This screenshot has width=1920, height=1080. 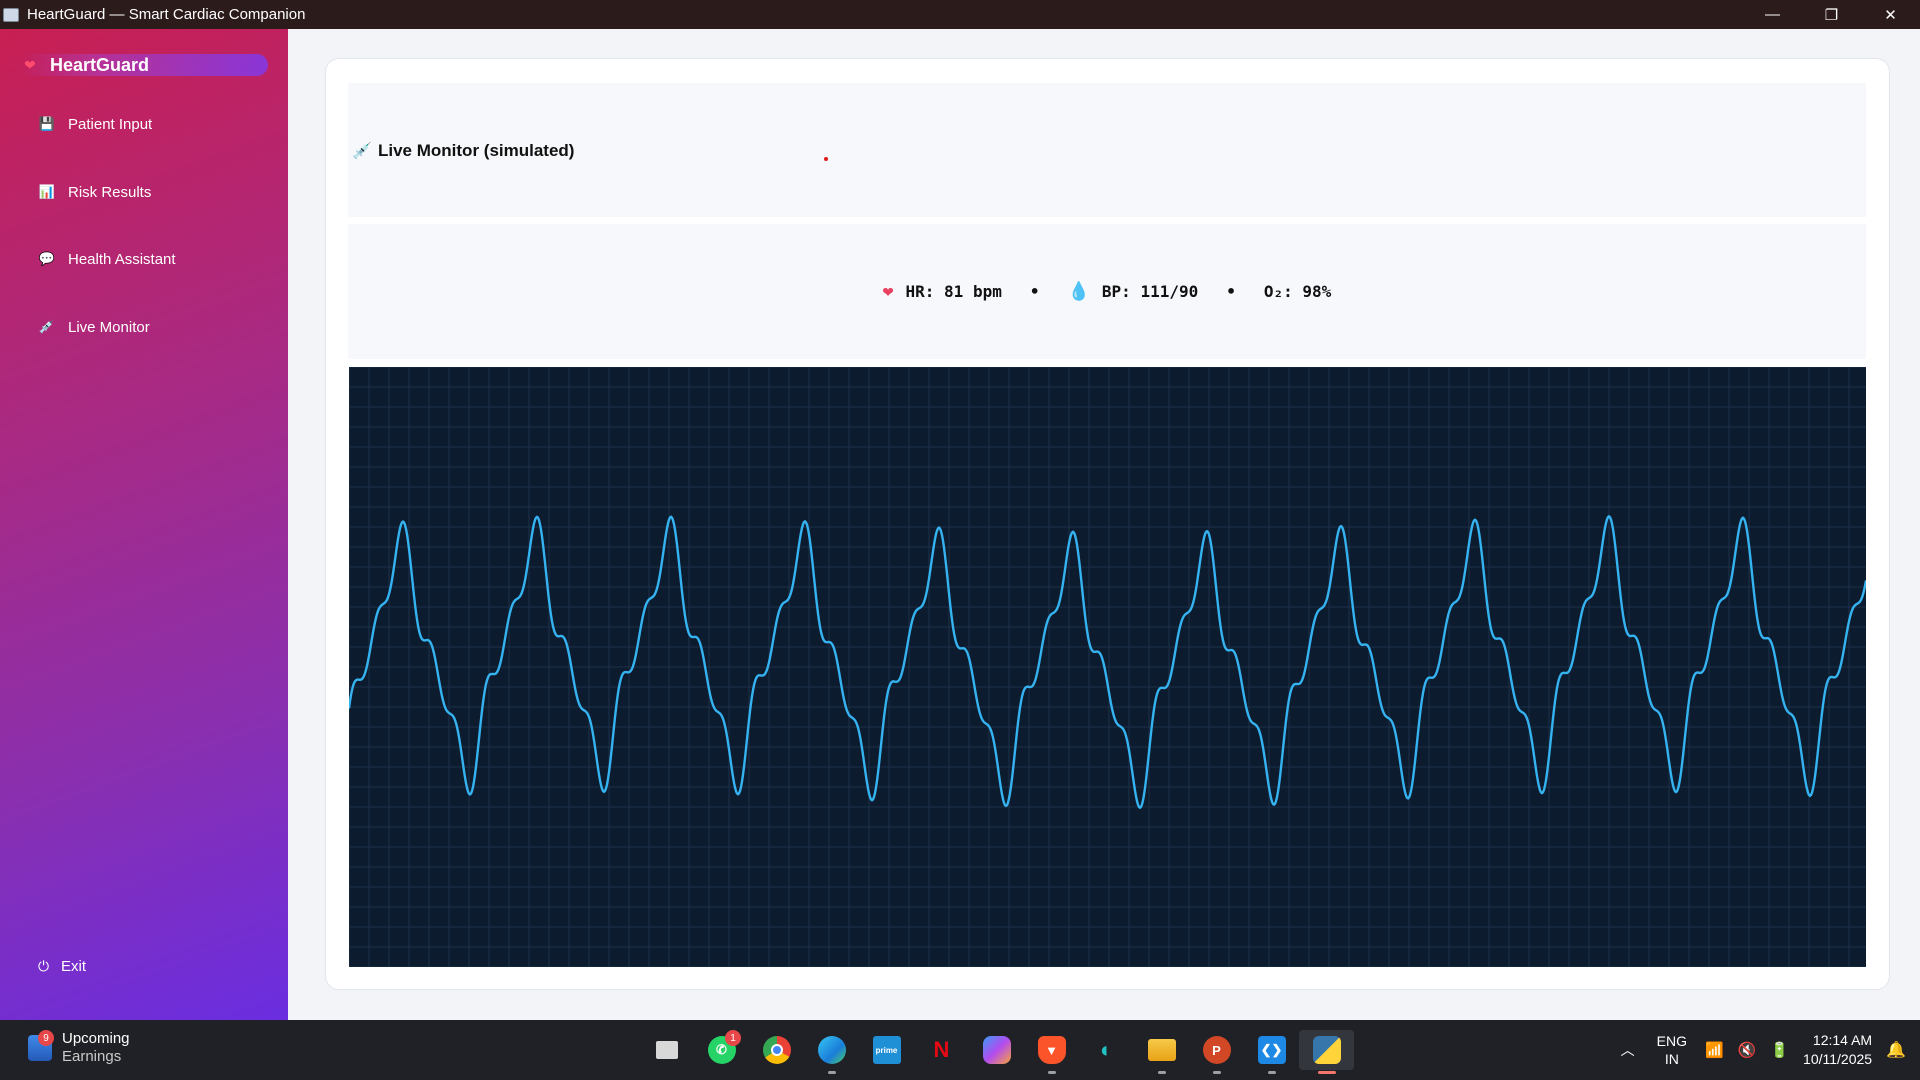 What do you see at coordinates (888, 291) in the screenshot?
I see `heart-icon: ❤` at bounding box center [888, 291].